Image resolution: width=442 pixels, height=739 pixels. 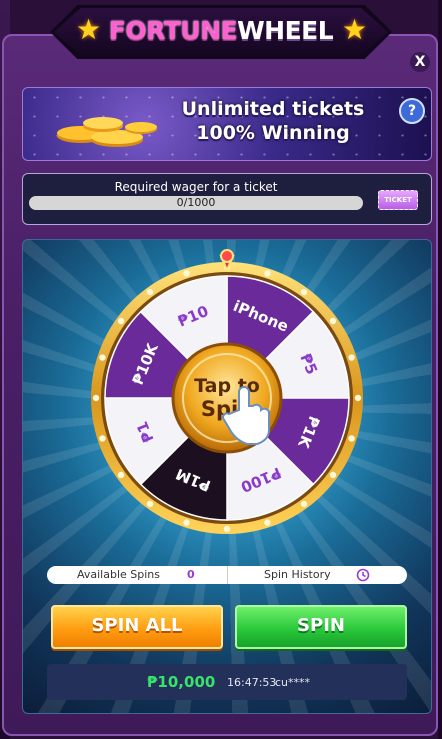 I want to click on spin-history-label: Spin History, so click(x=297, y=574).